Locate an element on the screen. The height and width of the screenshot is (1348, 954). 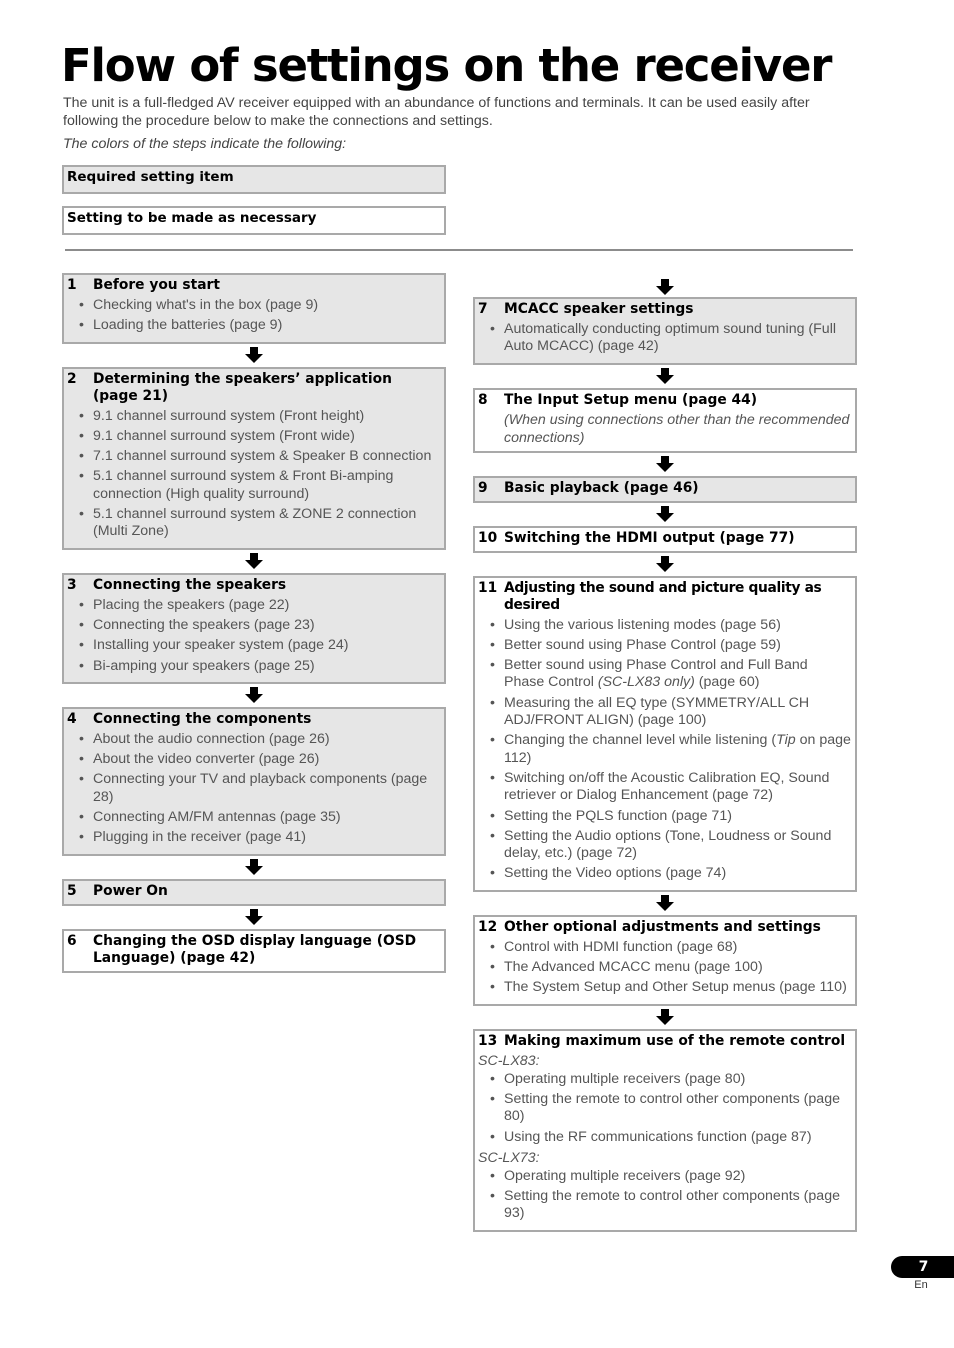
list-item: 9.1 channel surround system (Front wide) is located at coordinates (259, 437).